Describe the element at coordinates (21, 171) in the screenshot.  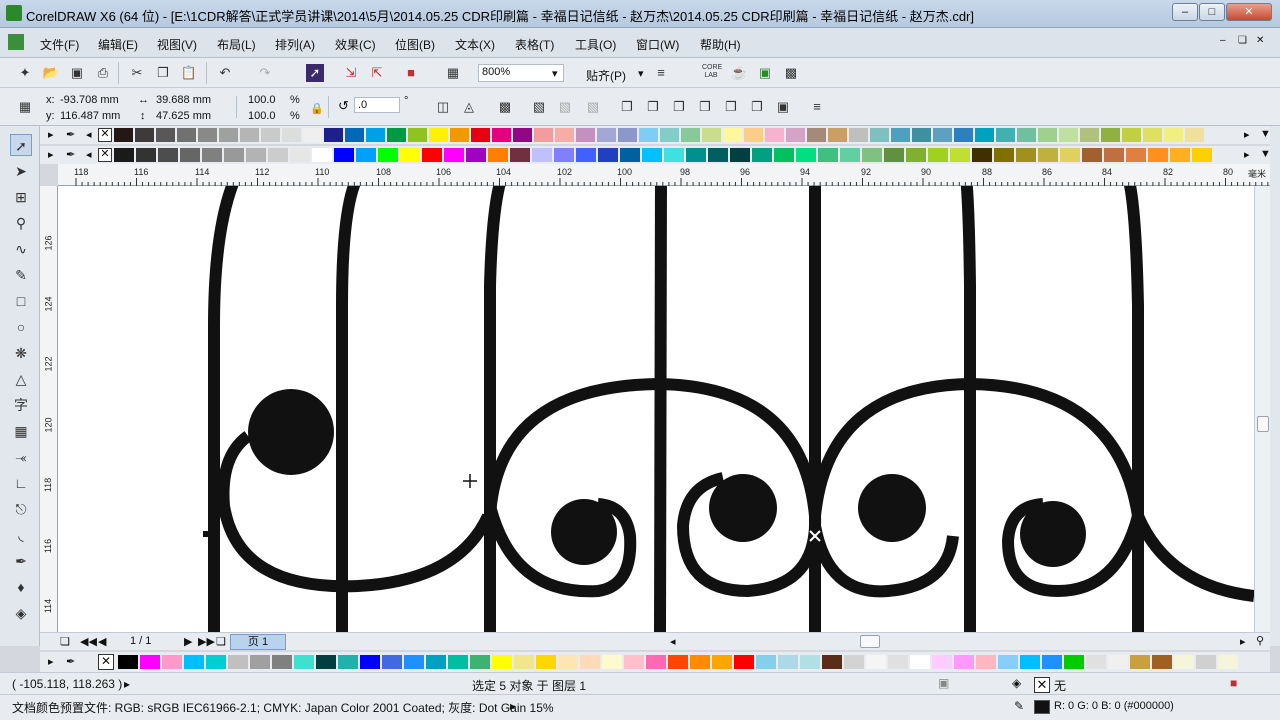
I see `shape-tool-icon: ➤` at that location.